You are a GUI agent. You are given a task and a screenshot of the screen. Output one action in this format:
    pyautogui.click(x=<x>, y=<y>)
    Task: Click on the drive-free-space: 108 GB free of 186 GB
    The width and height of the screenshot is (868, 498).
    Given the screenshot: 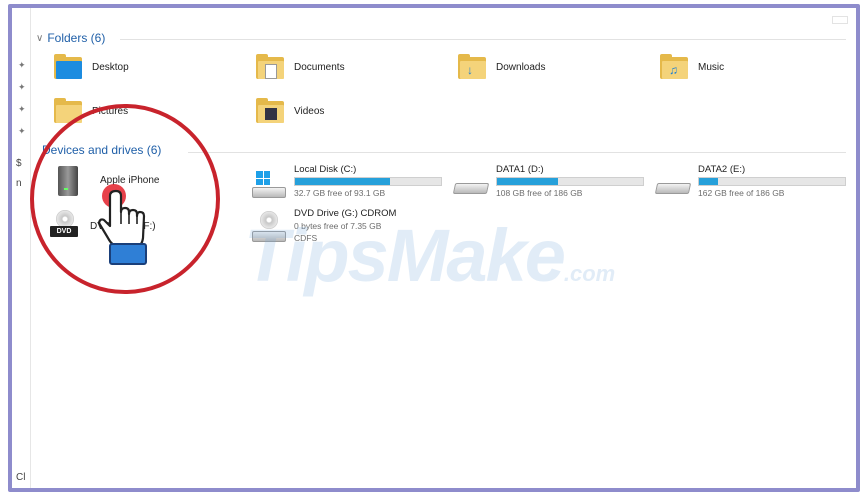 What is the action you would take?
    pyautogui.click(x=539, y=193)
    